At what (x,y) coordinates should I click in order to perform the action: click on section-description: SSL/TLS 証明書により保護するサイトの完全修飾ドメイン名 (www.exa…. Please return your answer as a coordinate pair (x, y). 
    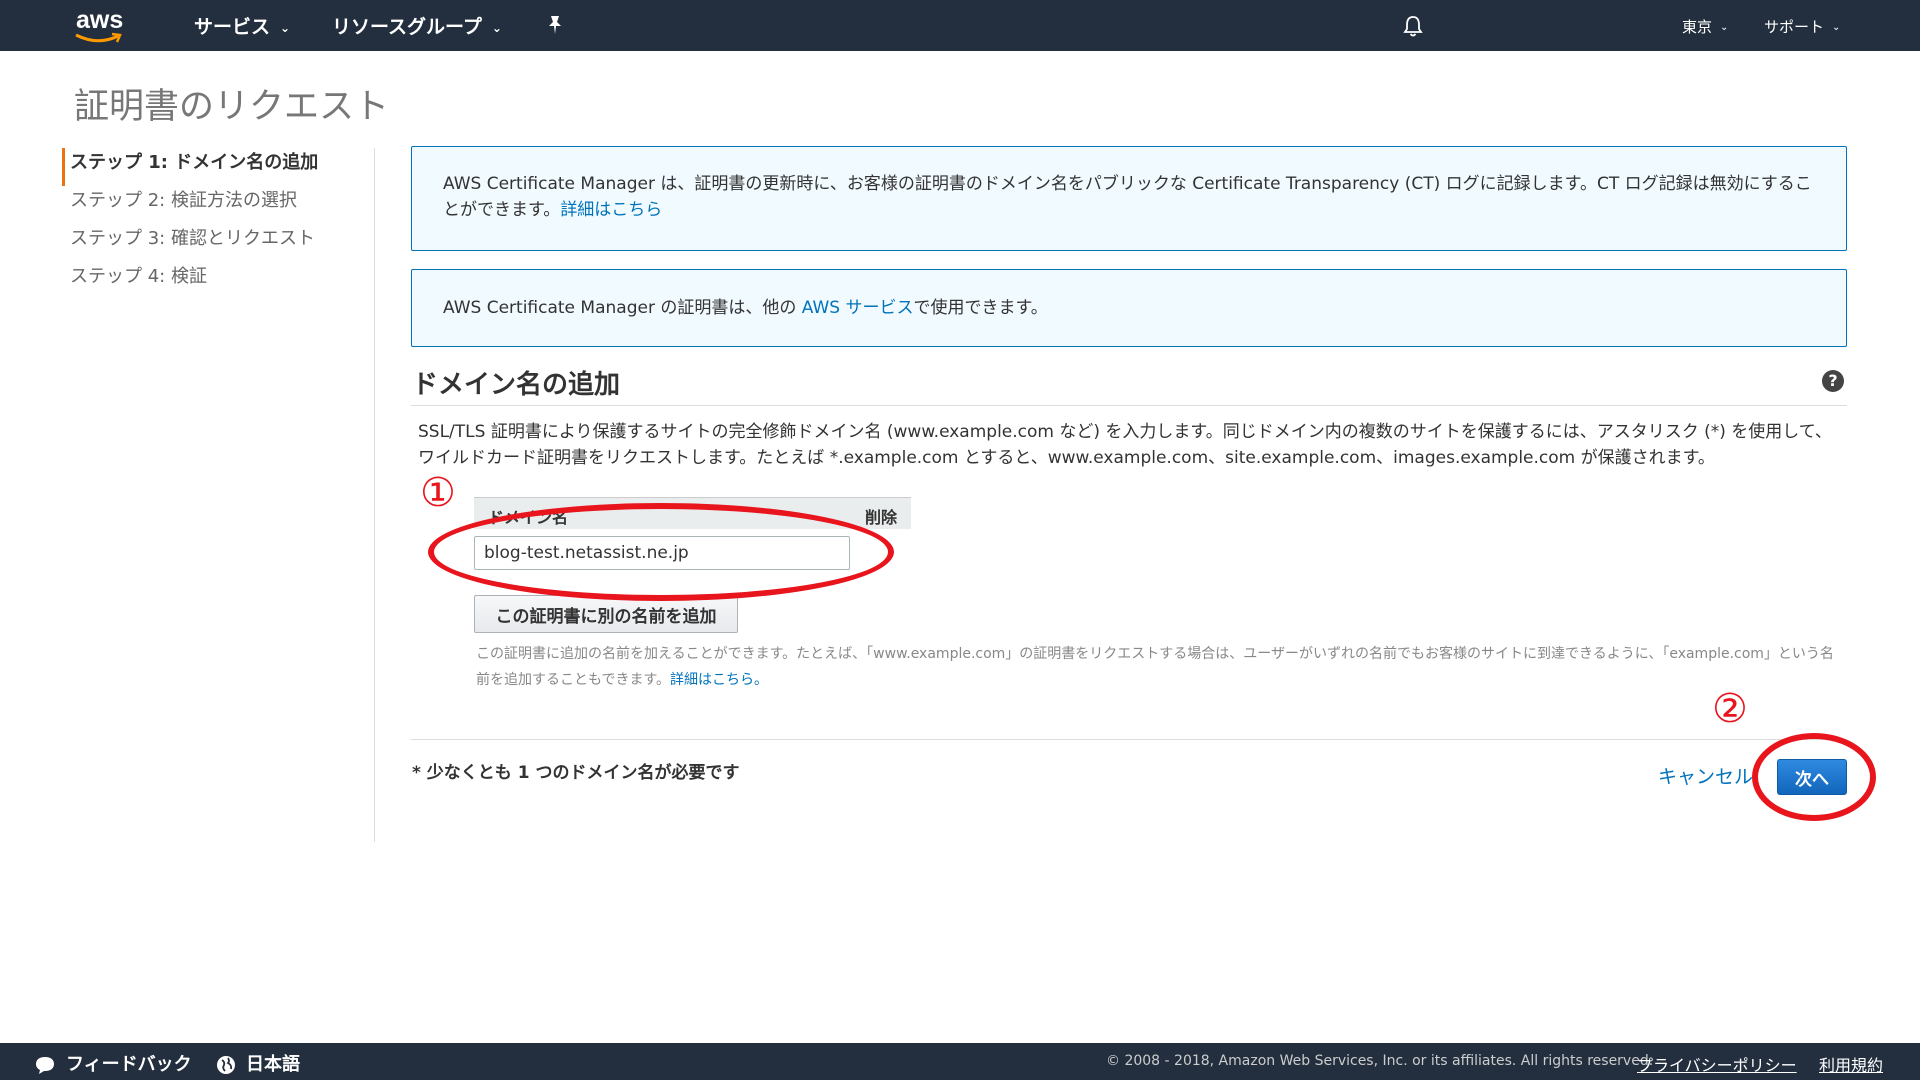
    Looking at the image, I should click on (1125, 445).